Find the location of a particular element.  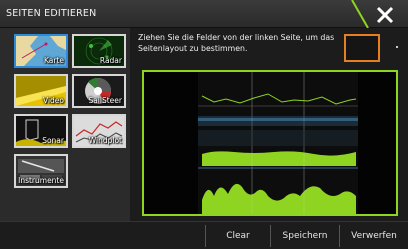

tile-label-windplot: Windplot is located at coordinates (105, 140).